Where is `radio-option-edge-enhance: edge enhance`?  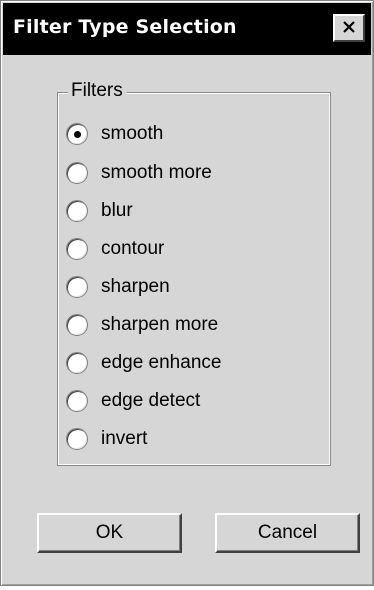 radio-option-edge-enhance: edge enhance is located at coordinates (143, 363).